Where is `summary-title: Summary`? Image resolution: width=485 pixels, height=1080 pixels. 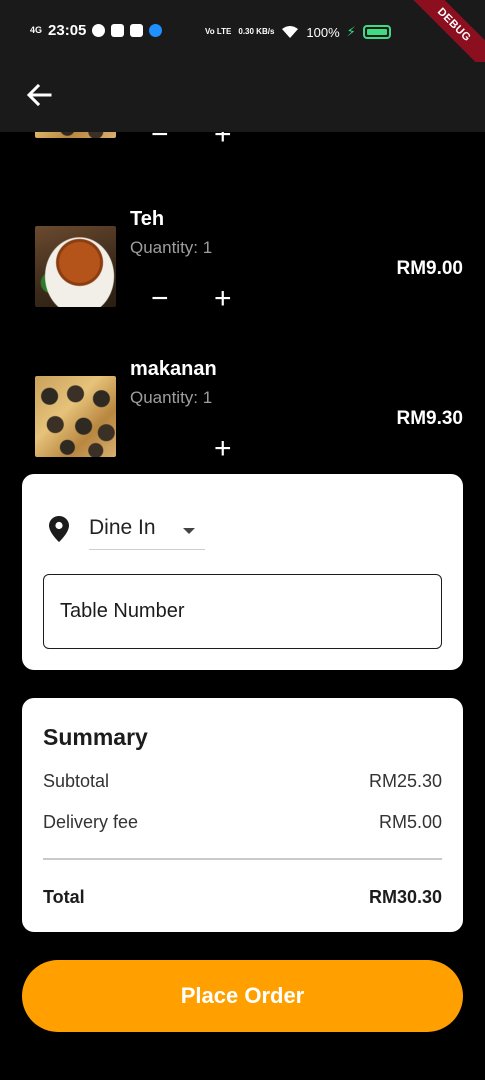
summary-title: Summary is located at coordinates (95, 737).